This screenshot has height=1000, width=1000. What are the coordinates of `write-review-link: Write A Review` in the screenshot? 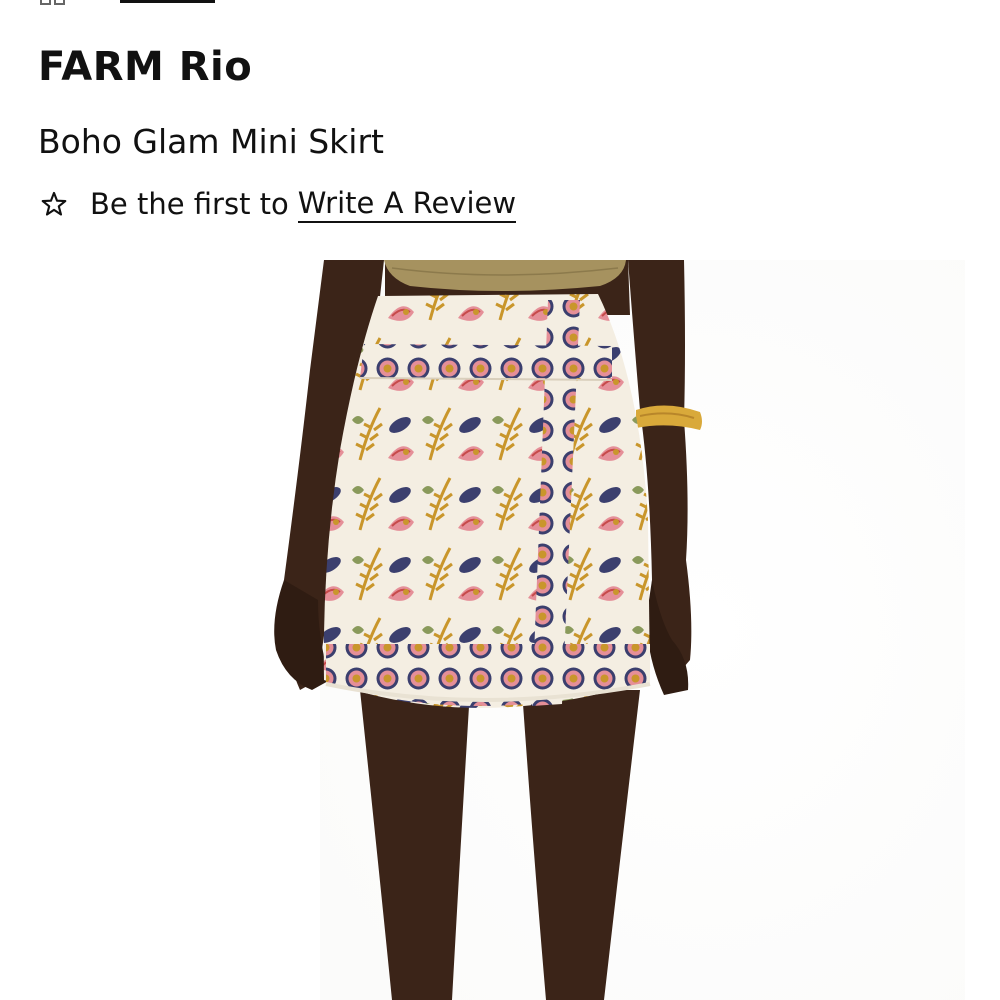 It's located at (407, 204).